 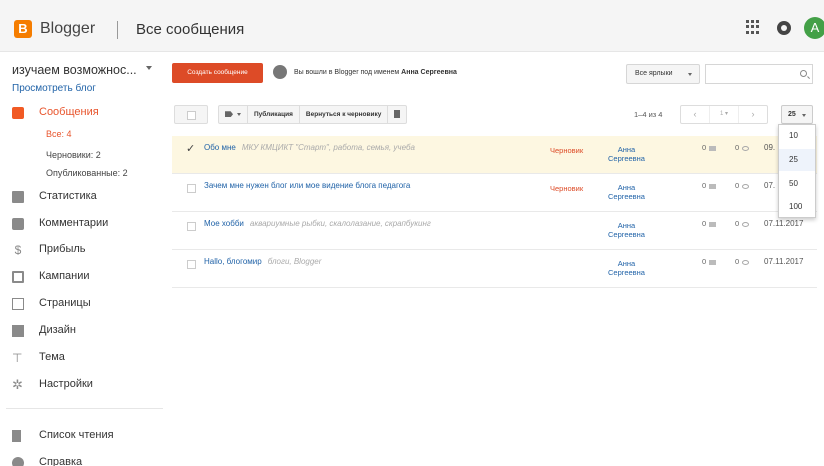 I want to click on sidebar-divider, so click(x=84, y=408).